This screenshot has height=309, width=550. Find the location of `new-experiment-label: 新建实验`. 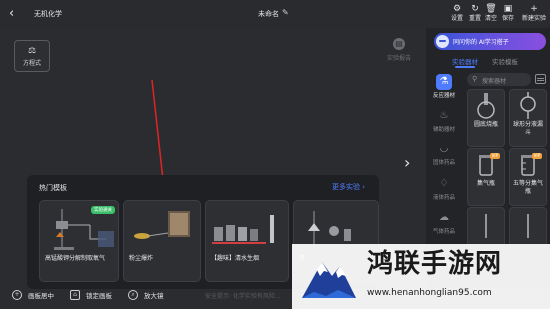

new-experiment-label: 新建实验 is located at coordinates (533, 18).